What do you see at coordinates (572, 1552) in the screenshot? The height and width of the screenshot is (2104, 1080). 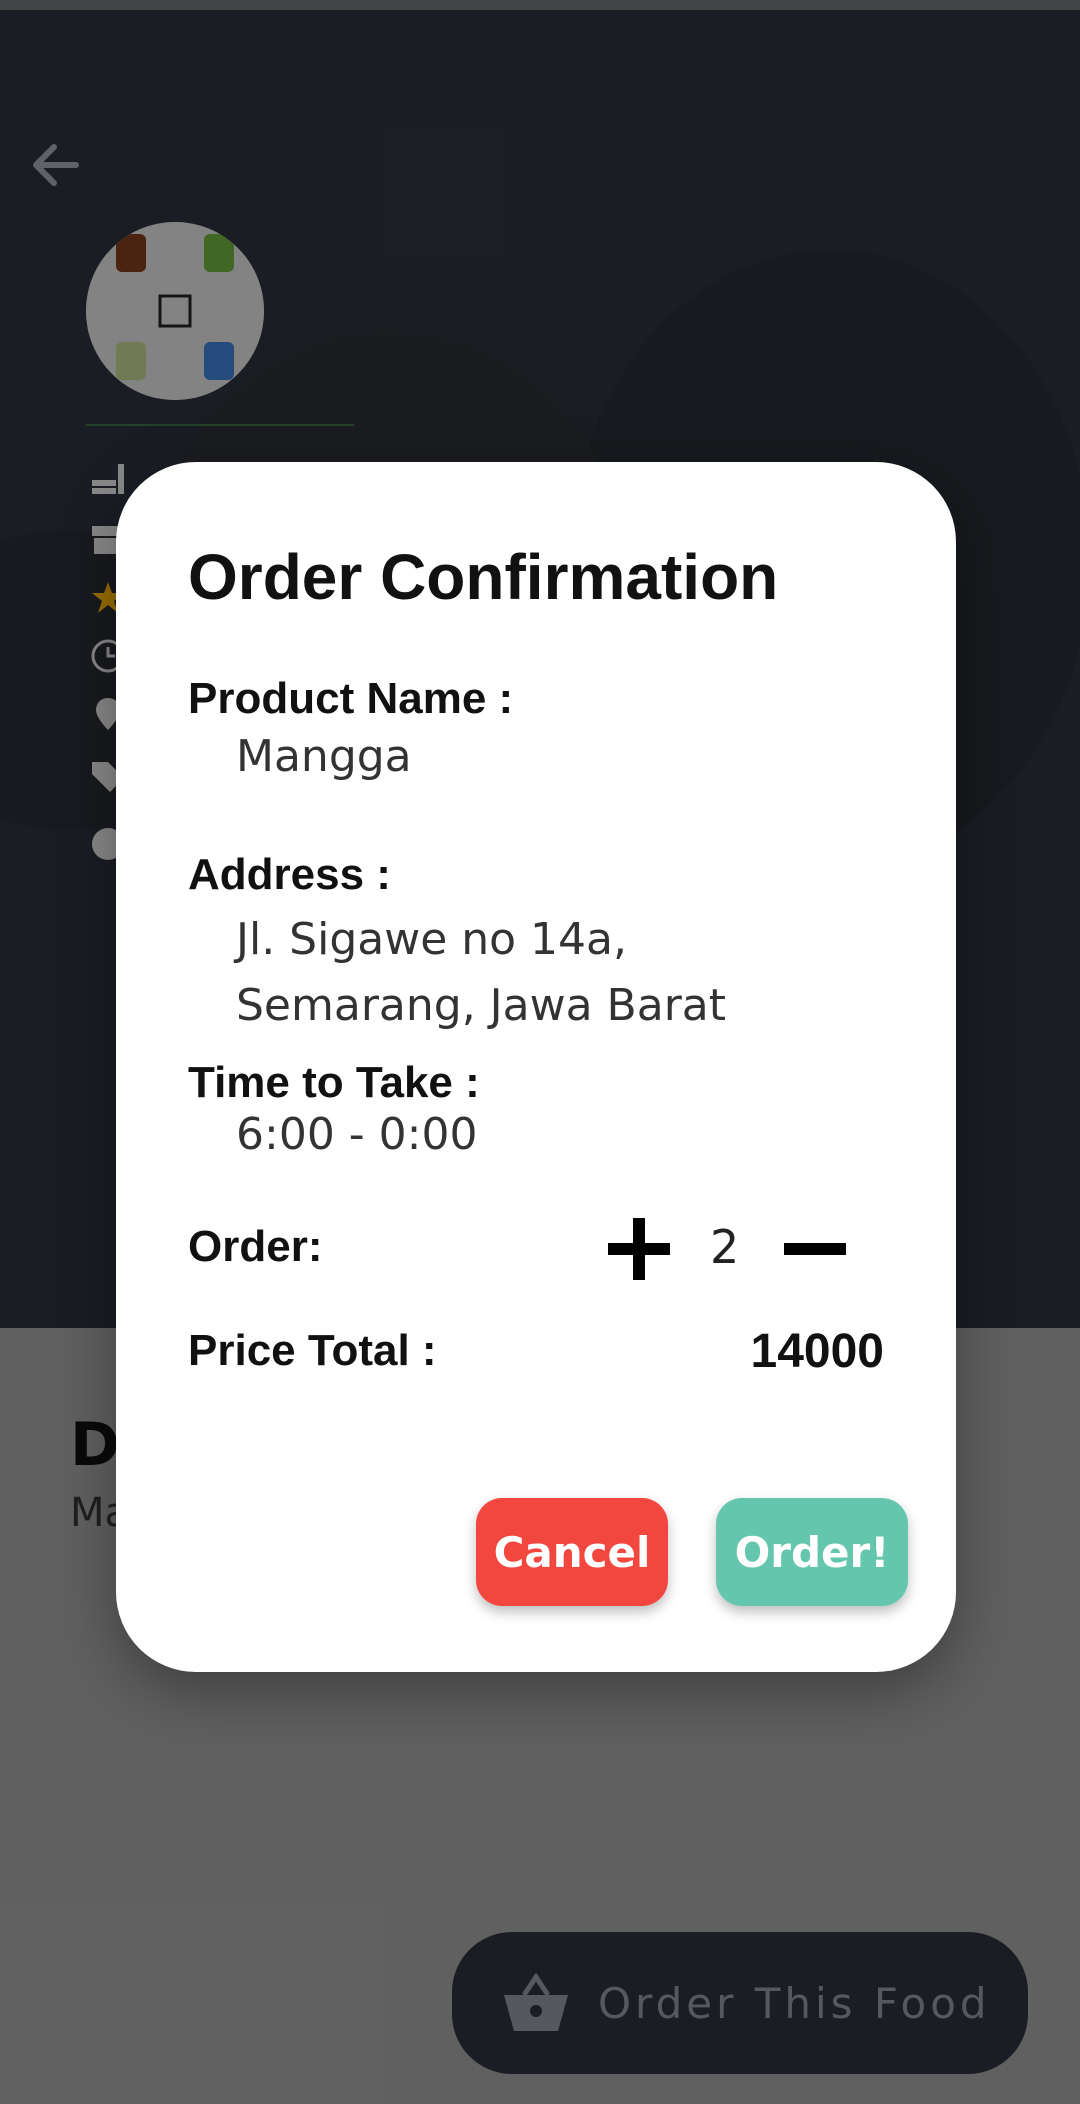 I see `cancel-button: Cancel` at bounding box center [572, 1552].